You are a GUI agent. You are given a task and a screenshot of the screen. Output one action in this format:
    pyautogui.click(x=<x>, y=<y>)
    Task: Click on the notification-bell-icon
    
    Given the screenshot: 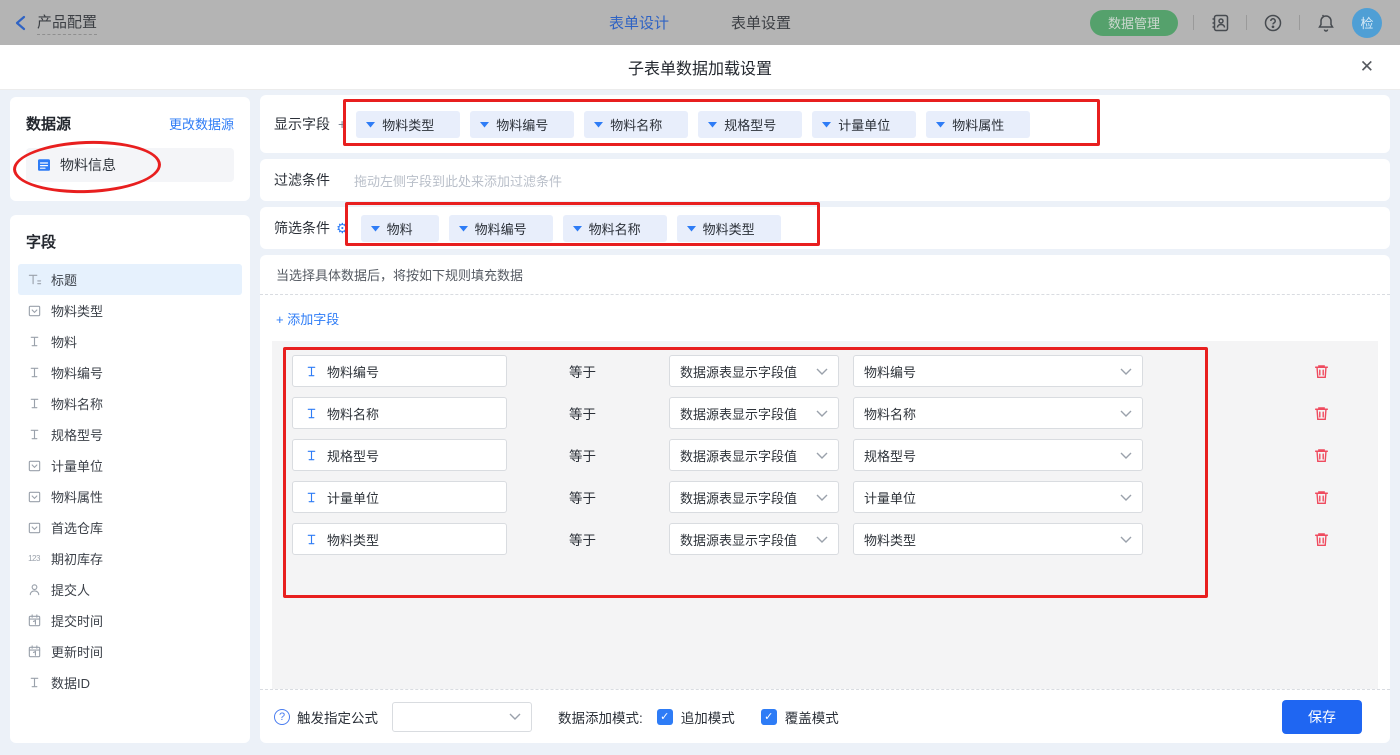 What is the action you would take?
    pyautogui.click(x=1326, y=23)
    